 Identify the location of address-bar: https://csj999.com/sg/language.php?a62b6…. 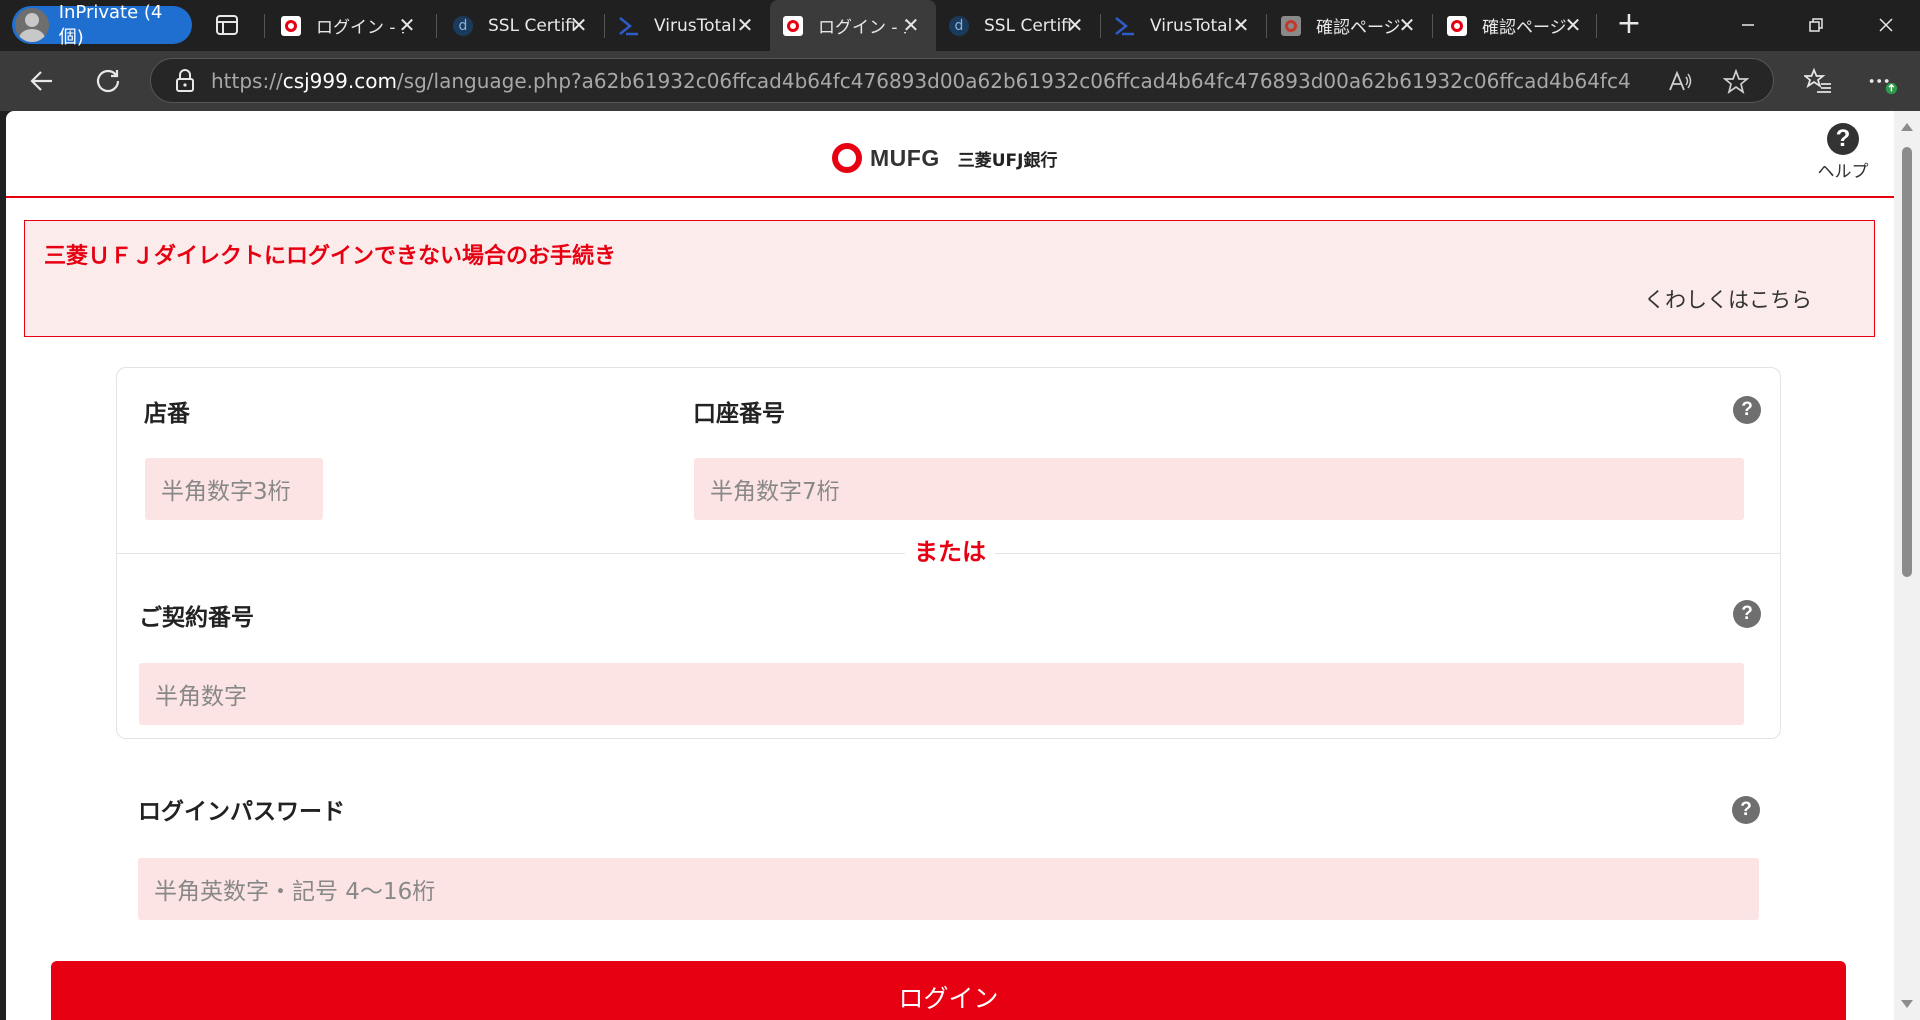
(962, 80).